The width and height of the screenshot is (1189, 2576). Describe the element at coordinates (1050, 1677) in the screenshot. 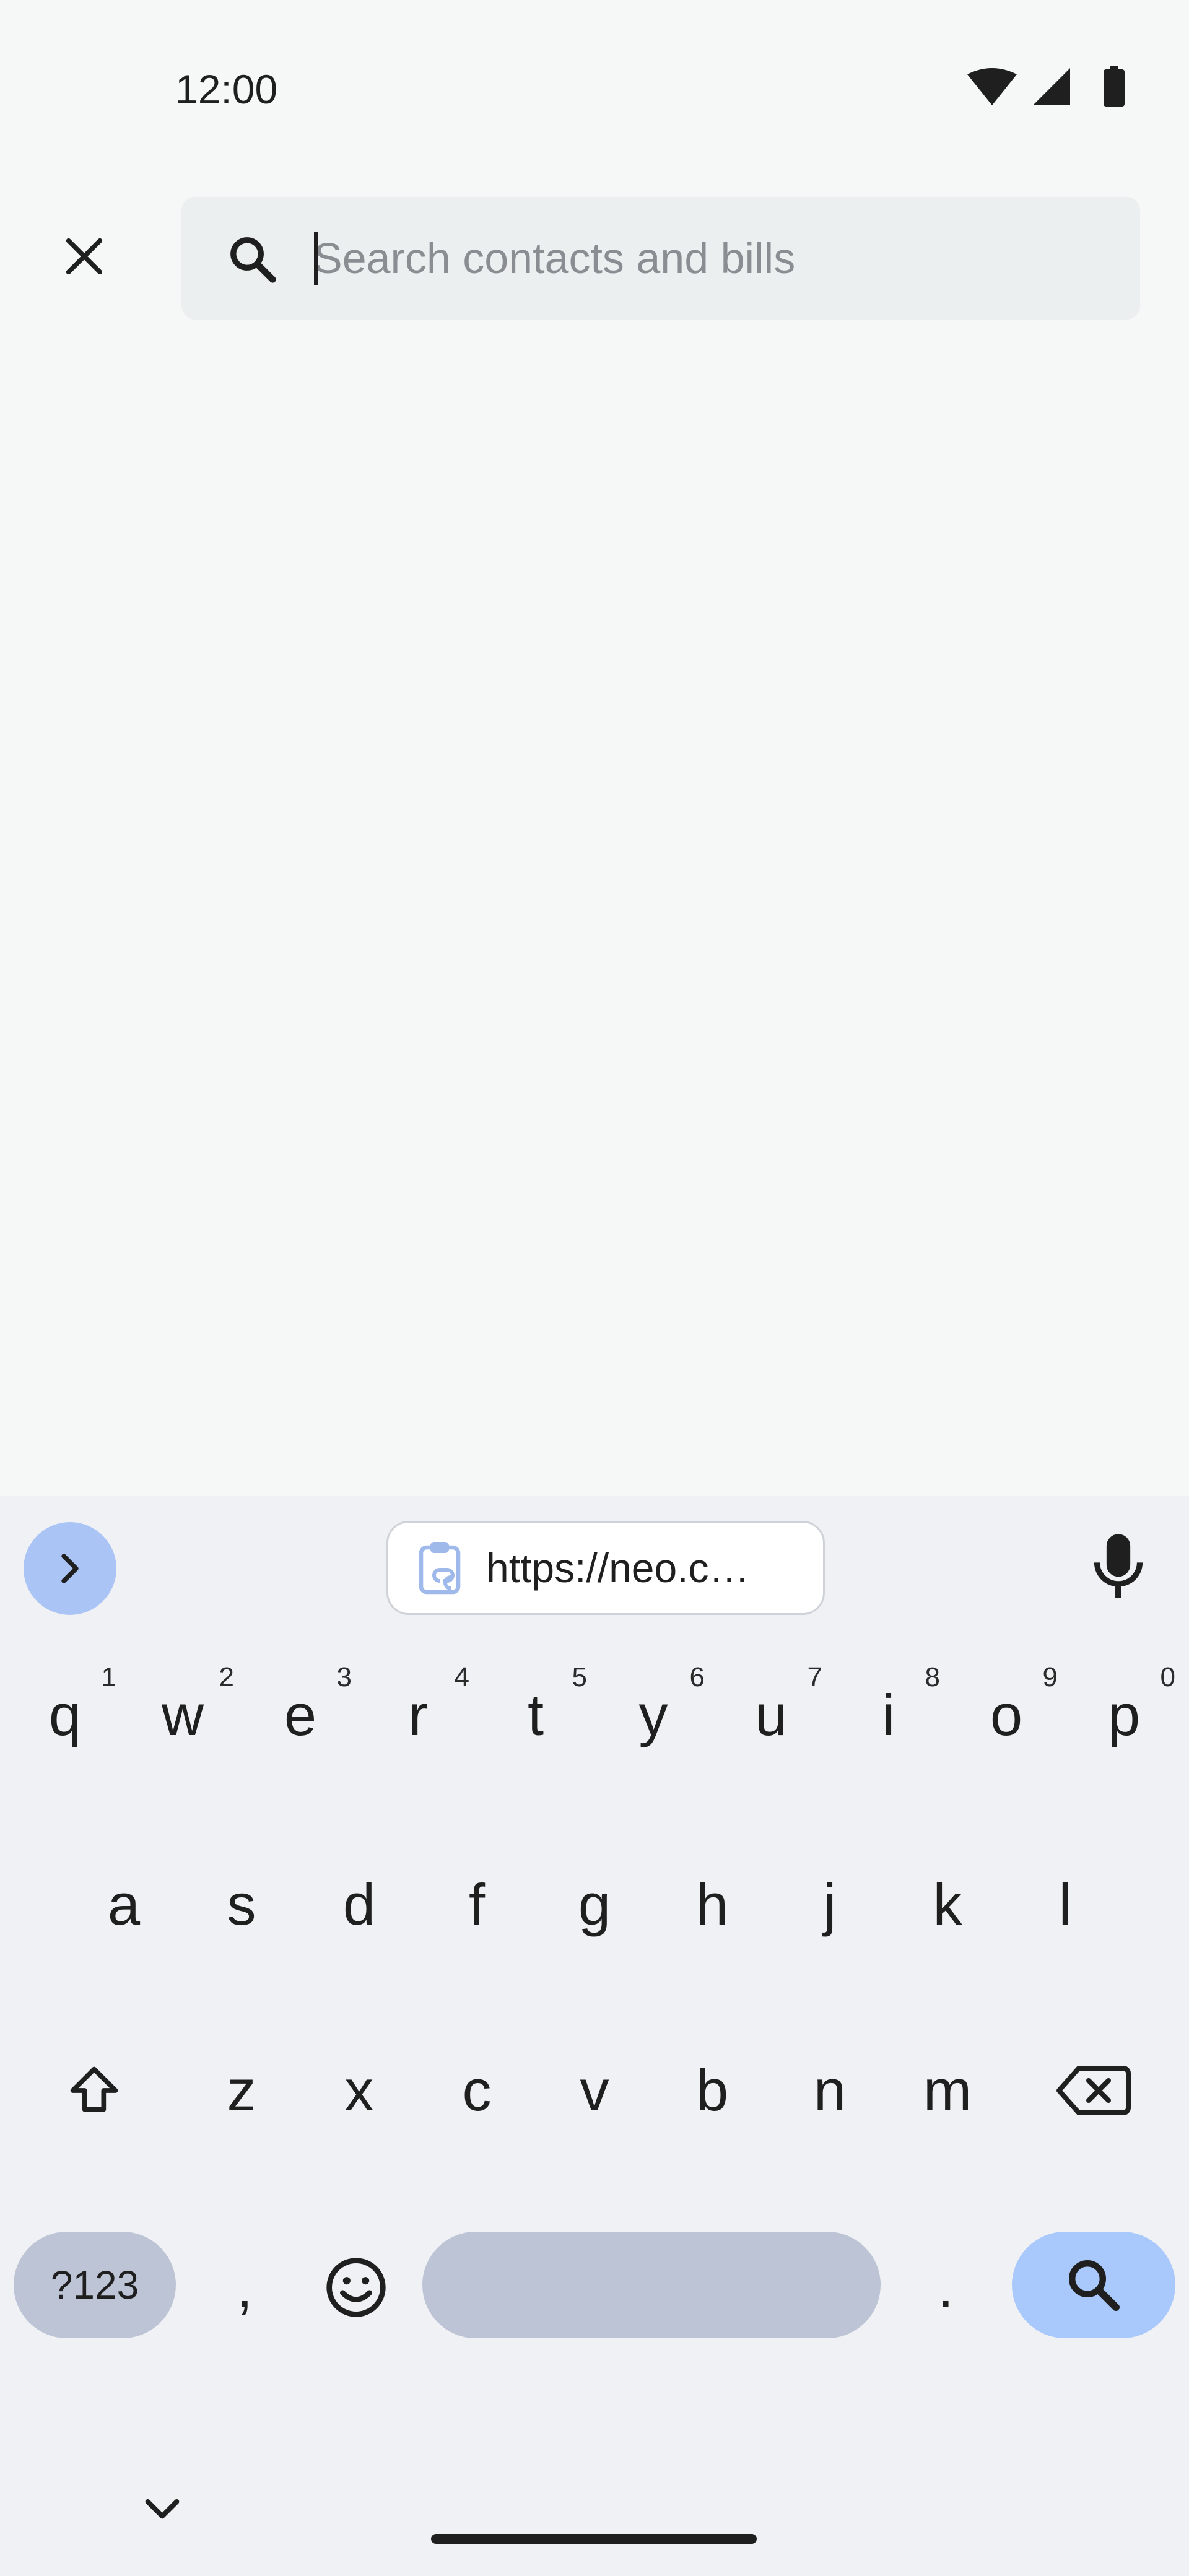

I see `key-hint: 9` at that location.